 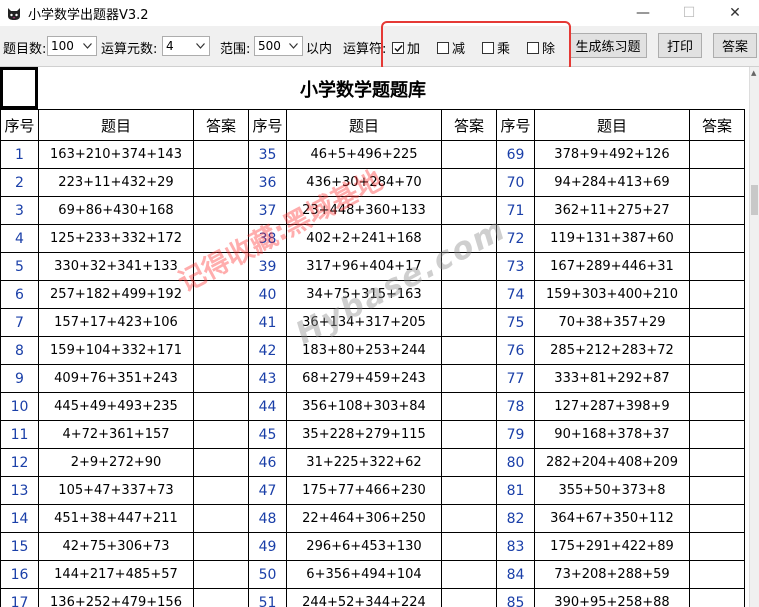 I want to click on question-cell: 402+2+241+168, so click(x=364, y=238).